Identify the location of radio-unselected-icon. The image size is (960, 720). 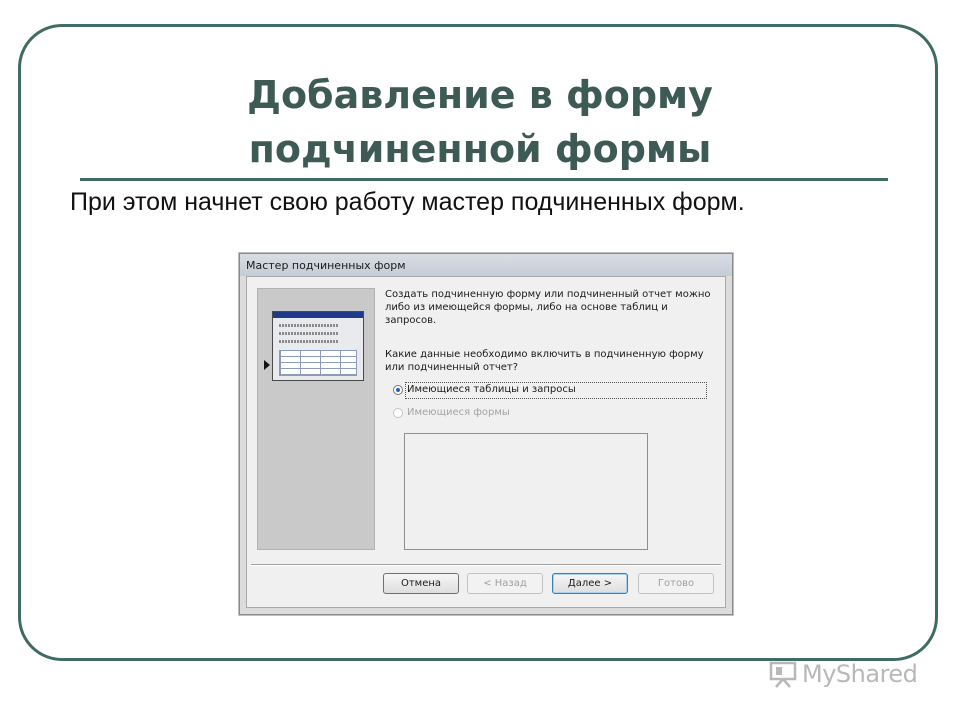
(398, 413).